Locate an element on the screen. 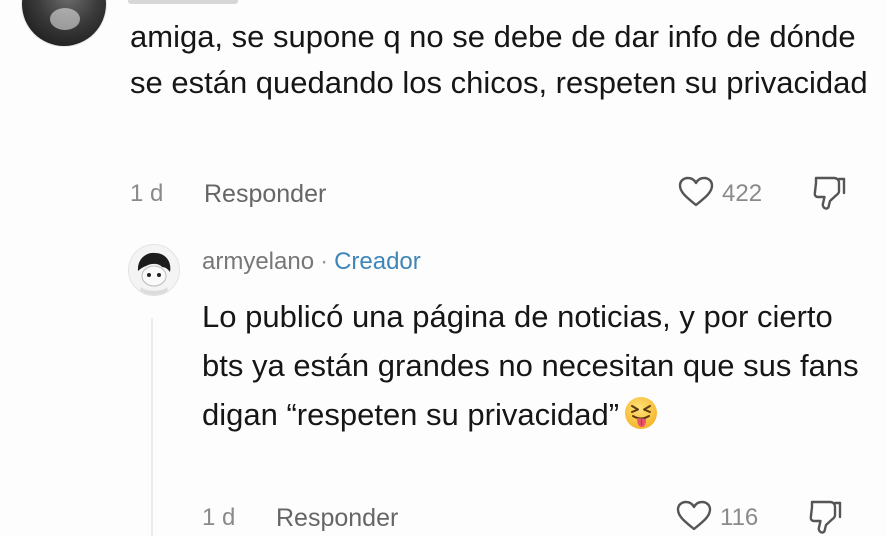  reply-like-count: 116 is located at coordinates (739, 517).